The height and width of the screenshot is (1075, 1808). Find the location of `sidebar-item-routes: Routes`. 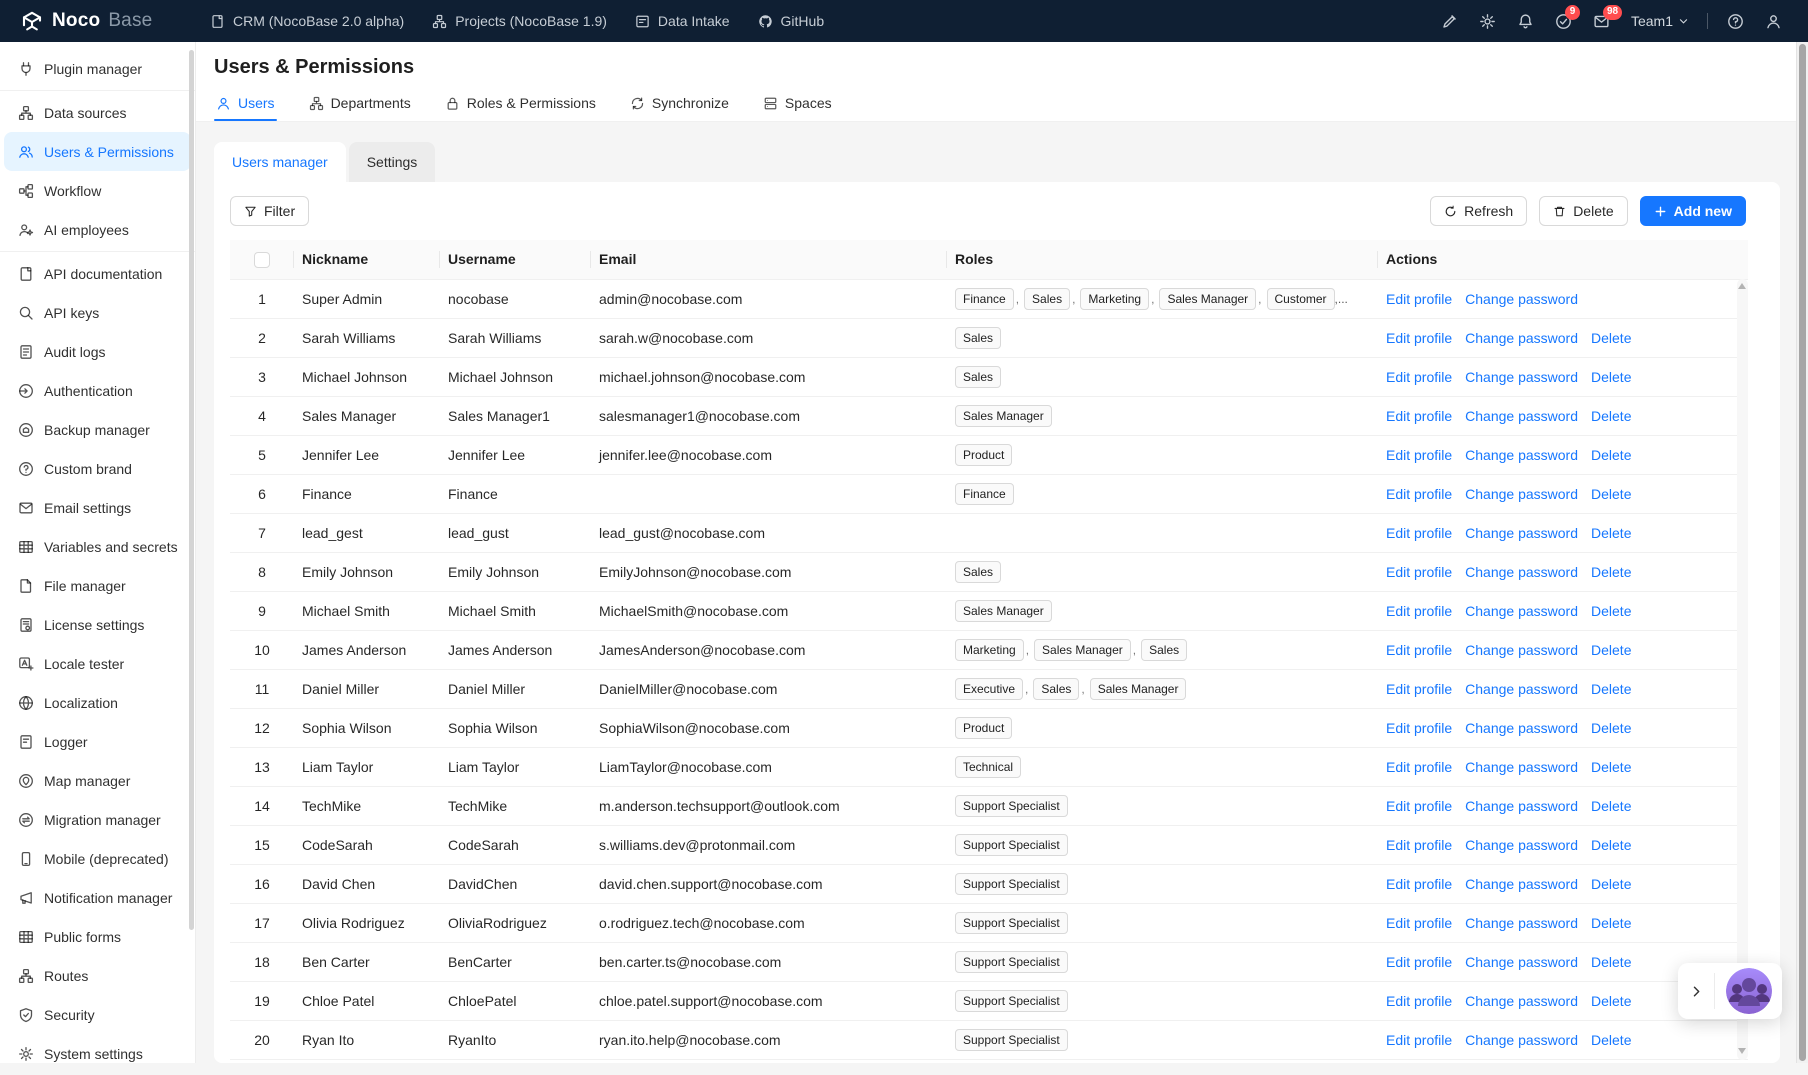

sidebar-item-routes: Routes is located at coordinates (97, 975).